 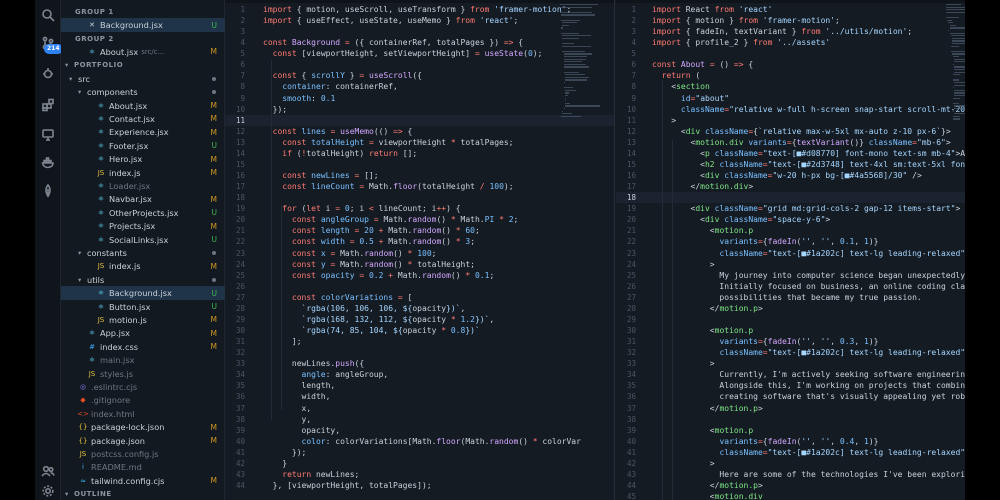 I want to click on folder-constants: ▾ constants, so click(x=143, y=253).